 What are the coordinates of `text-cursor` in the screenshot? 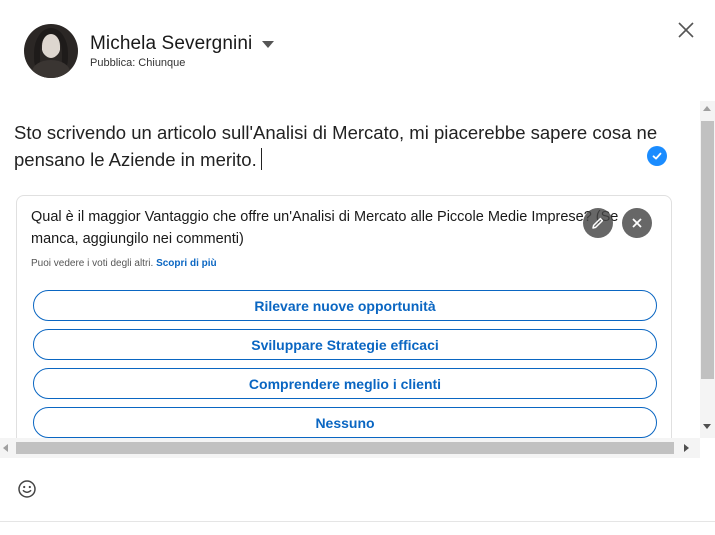 It's located at (261, 159).